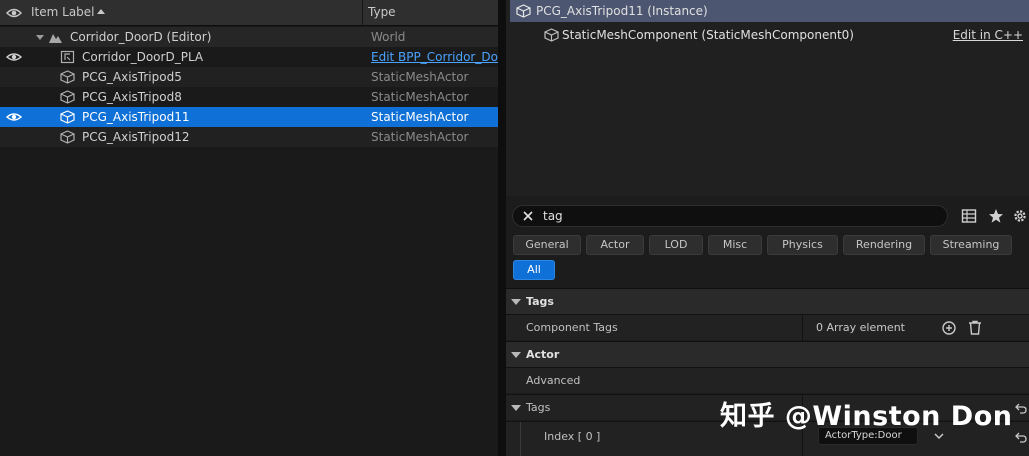 The image size is (1029, 456). Describe the element at coordinates (969, 216) in the screenshot. I see `table-view-icon` at that location.